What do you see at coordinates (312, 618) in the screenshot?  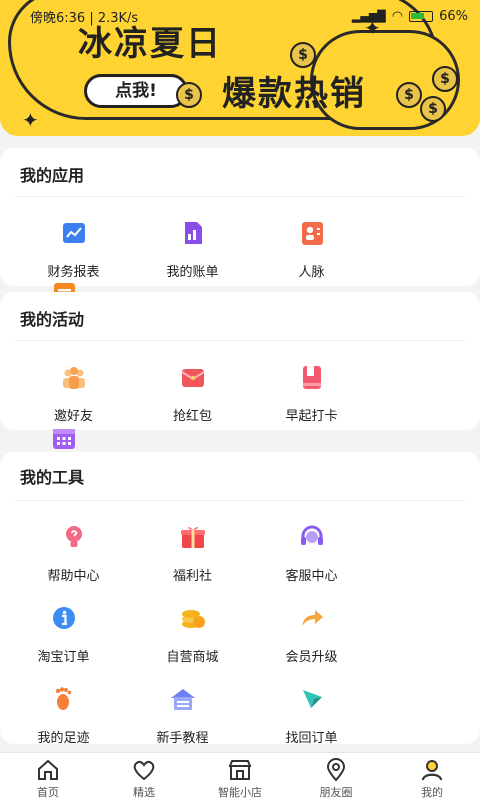 I see `upgrade-arrow-icon` at bounding box center [312, 618].